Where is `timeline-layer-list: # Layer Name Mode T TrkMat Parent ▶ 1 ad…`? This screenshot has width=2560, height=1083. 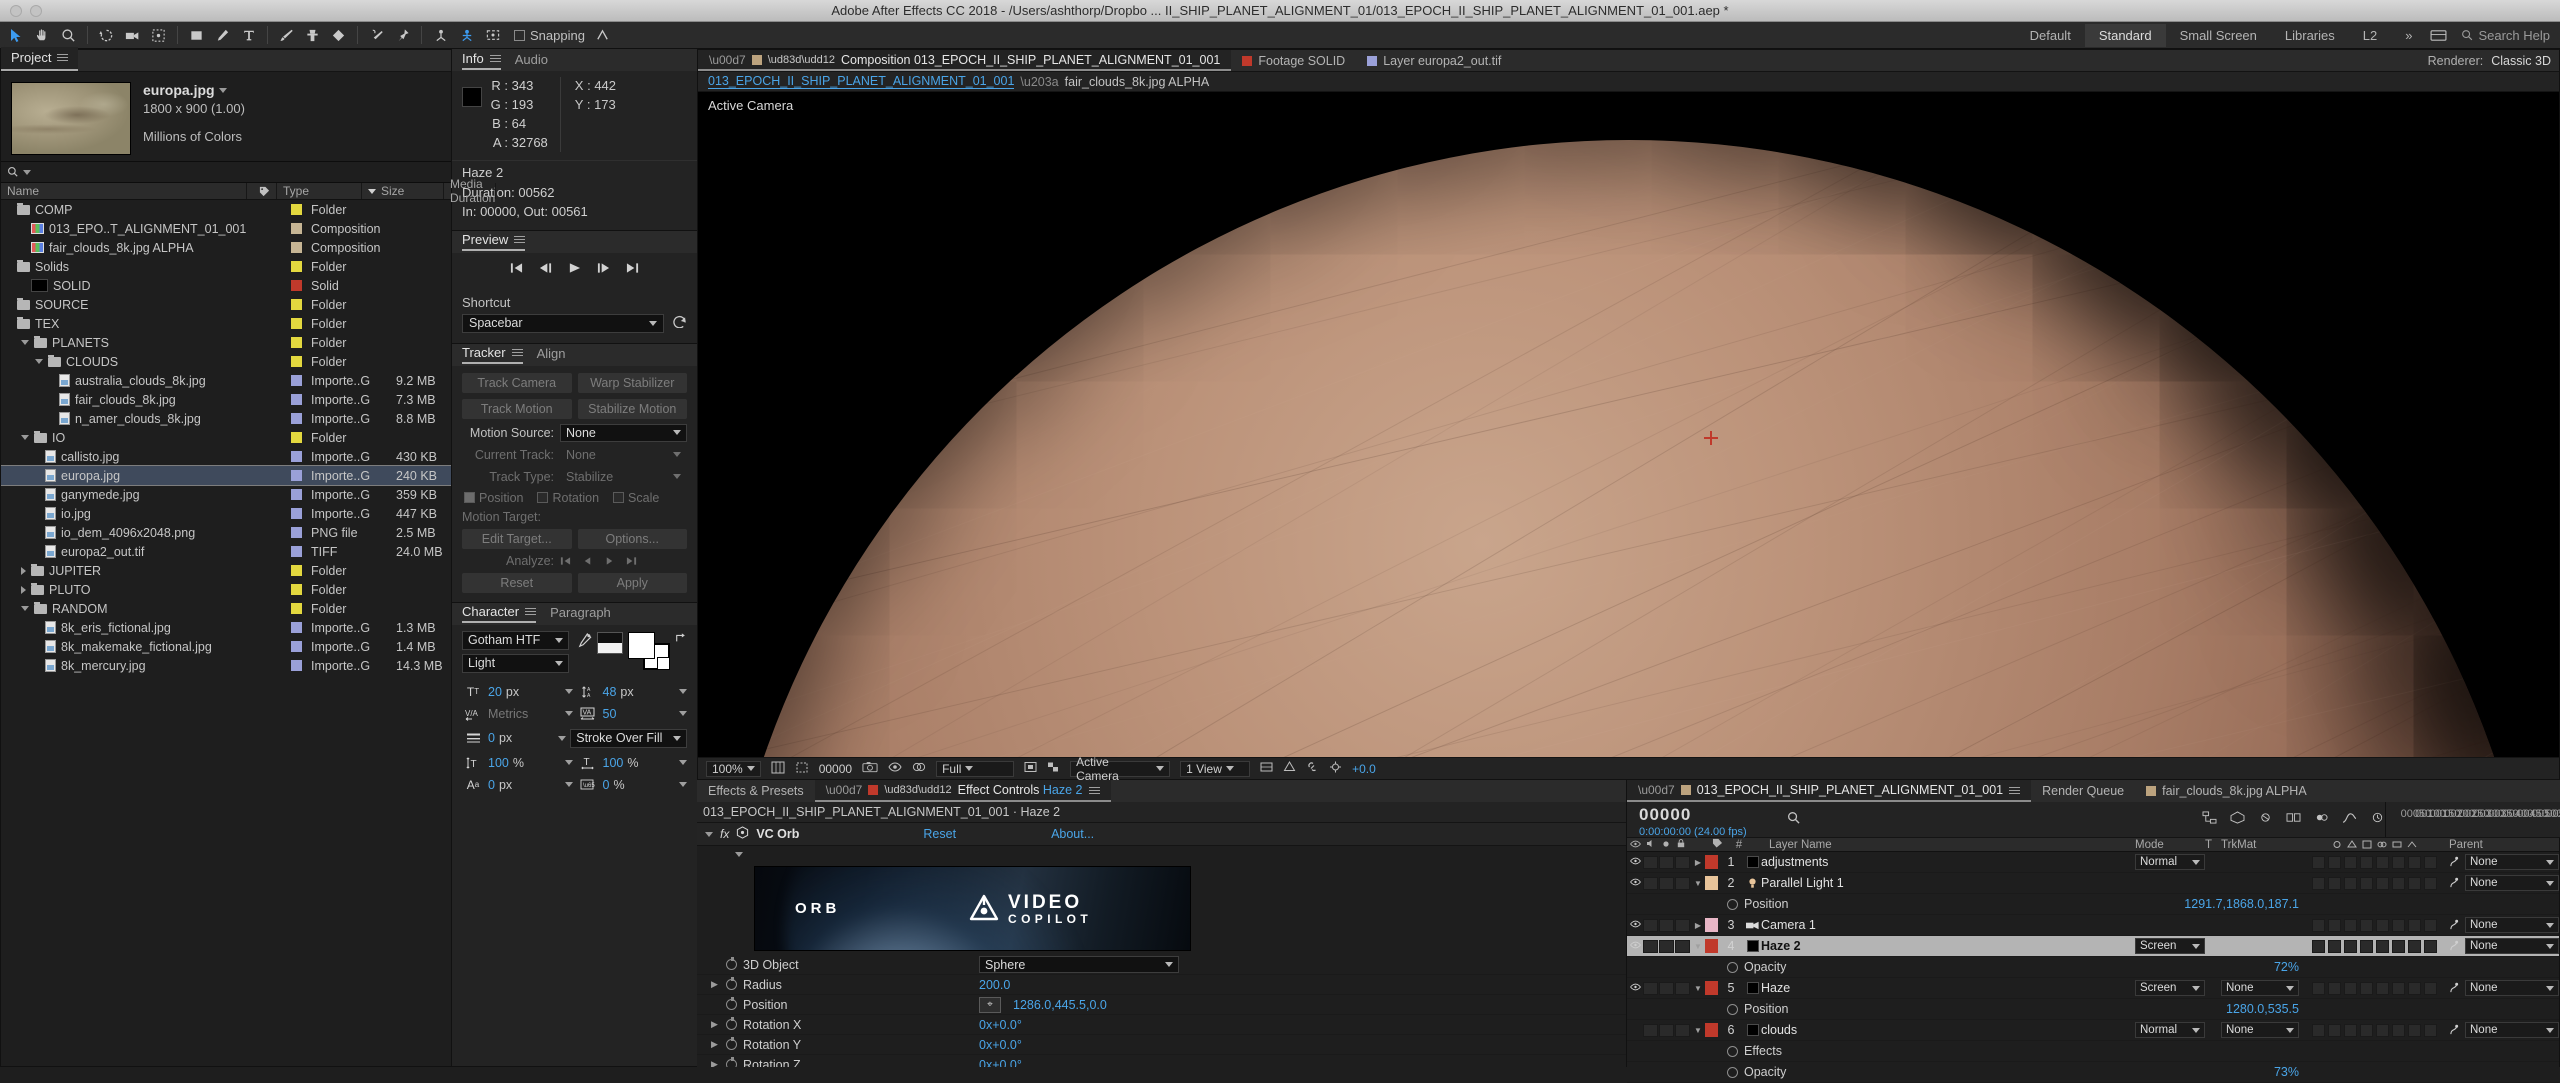
timeline-layer-list: # Layer Name Mode T TrkMat Parent ▶ 1 ad… is located at coordinates (2093, 960).